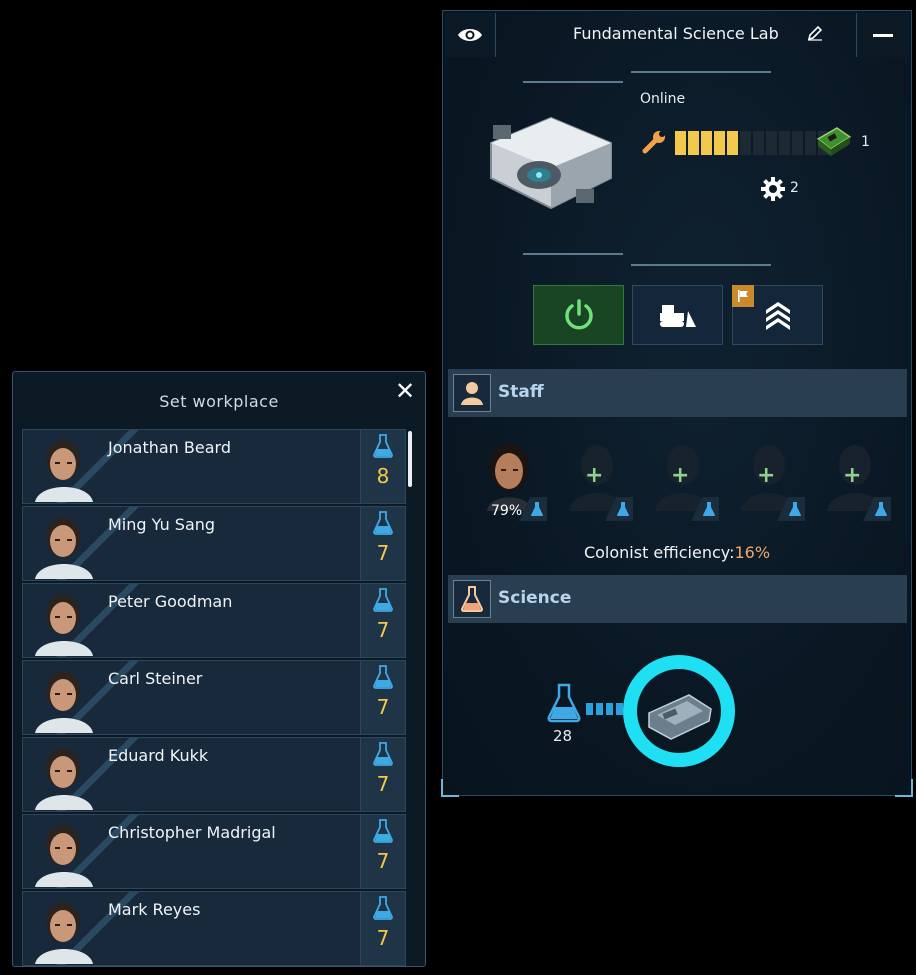 This screenshot has height=975, width=916. What do you see at coordinates (509, 478) in the screenshot?
I see `staff-slot: 79%` at bounding box center [509, 478].